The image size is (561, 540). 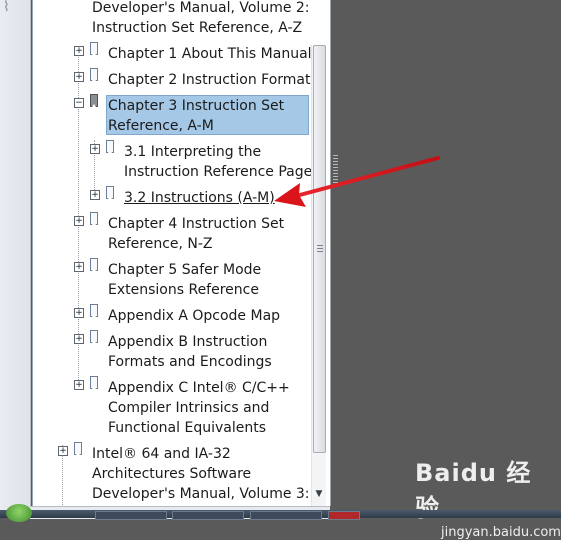 What do you see at coordinates (19, 513) in the screenshot?
I see `start-button` at bounding box center [19, 513].